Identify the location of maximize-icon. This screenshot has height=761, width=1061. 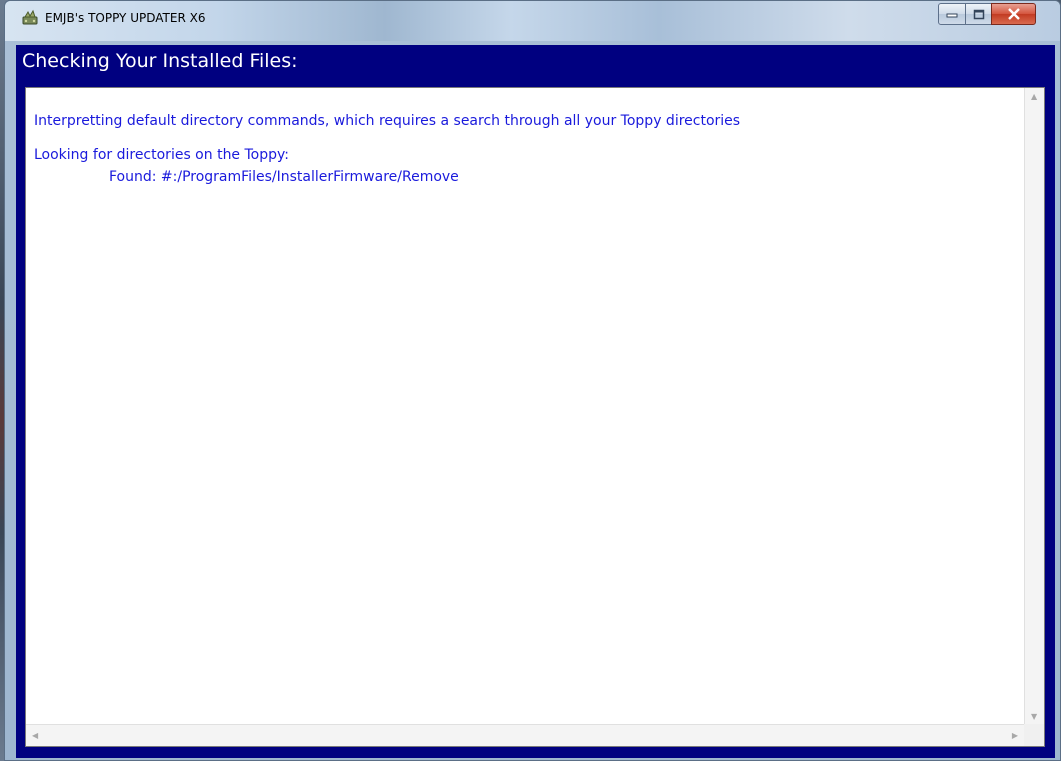
(978, 14).